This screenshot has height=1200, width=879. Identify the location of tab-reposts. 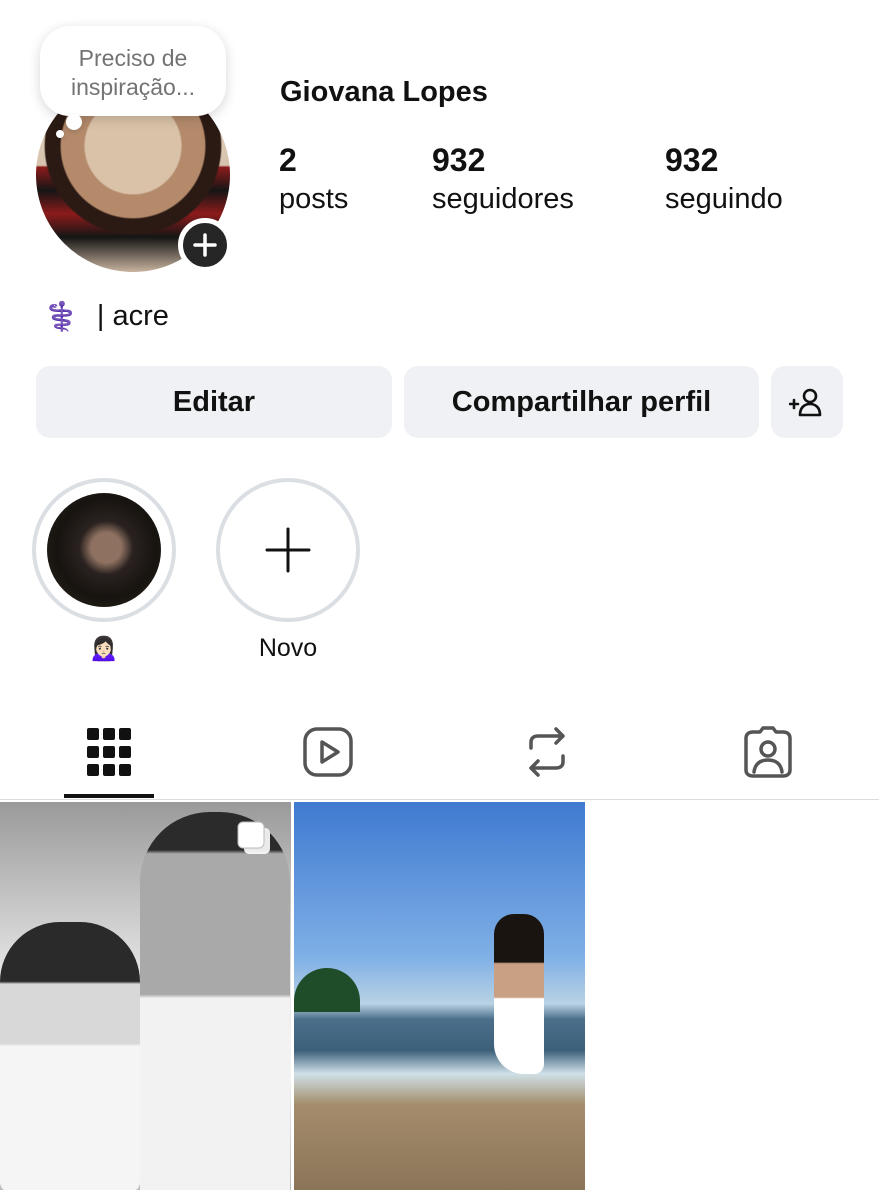
(547, 752).